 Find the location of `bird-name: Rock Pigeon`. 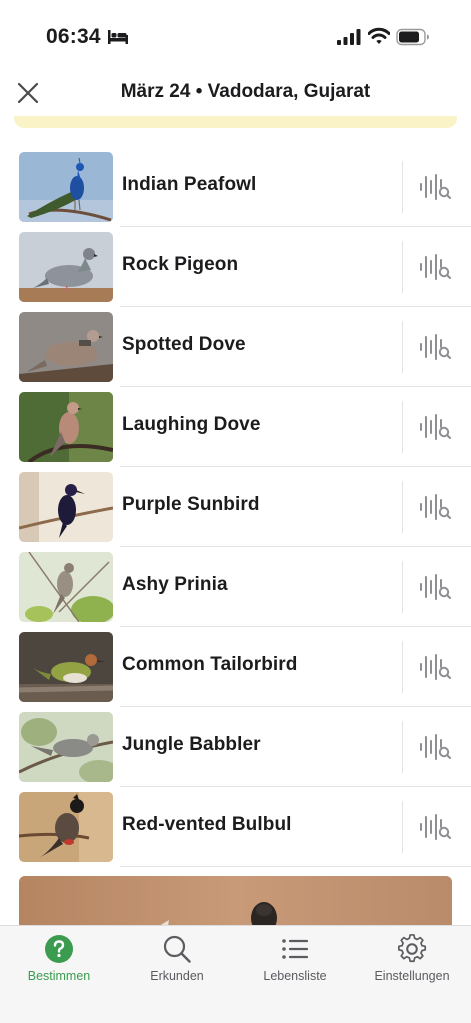

bird-name: Rock Pigeon is located at coordinates (180, 264).